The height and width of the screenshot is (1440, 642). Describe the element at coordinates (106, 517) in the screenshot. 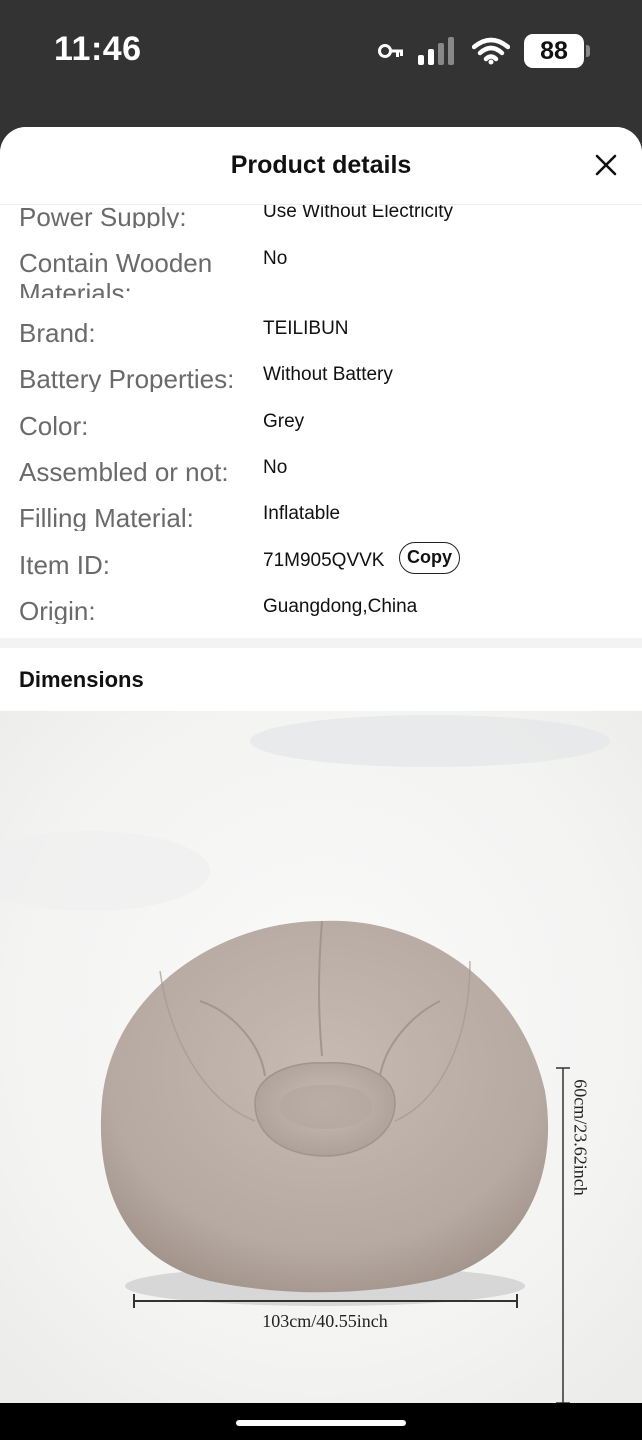

I see `spec-label: Filling Material:` at that location.